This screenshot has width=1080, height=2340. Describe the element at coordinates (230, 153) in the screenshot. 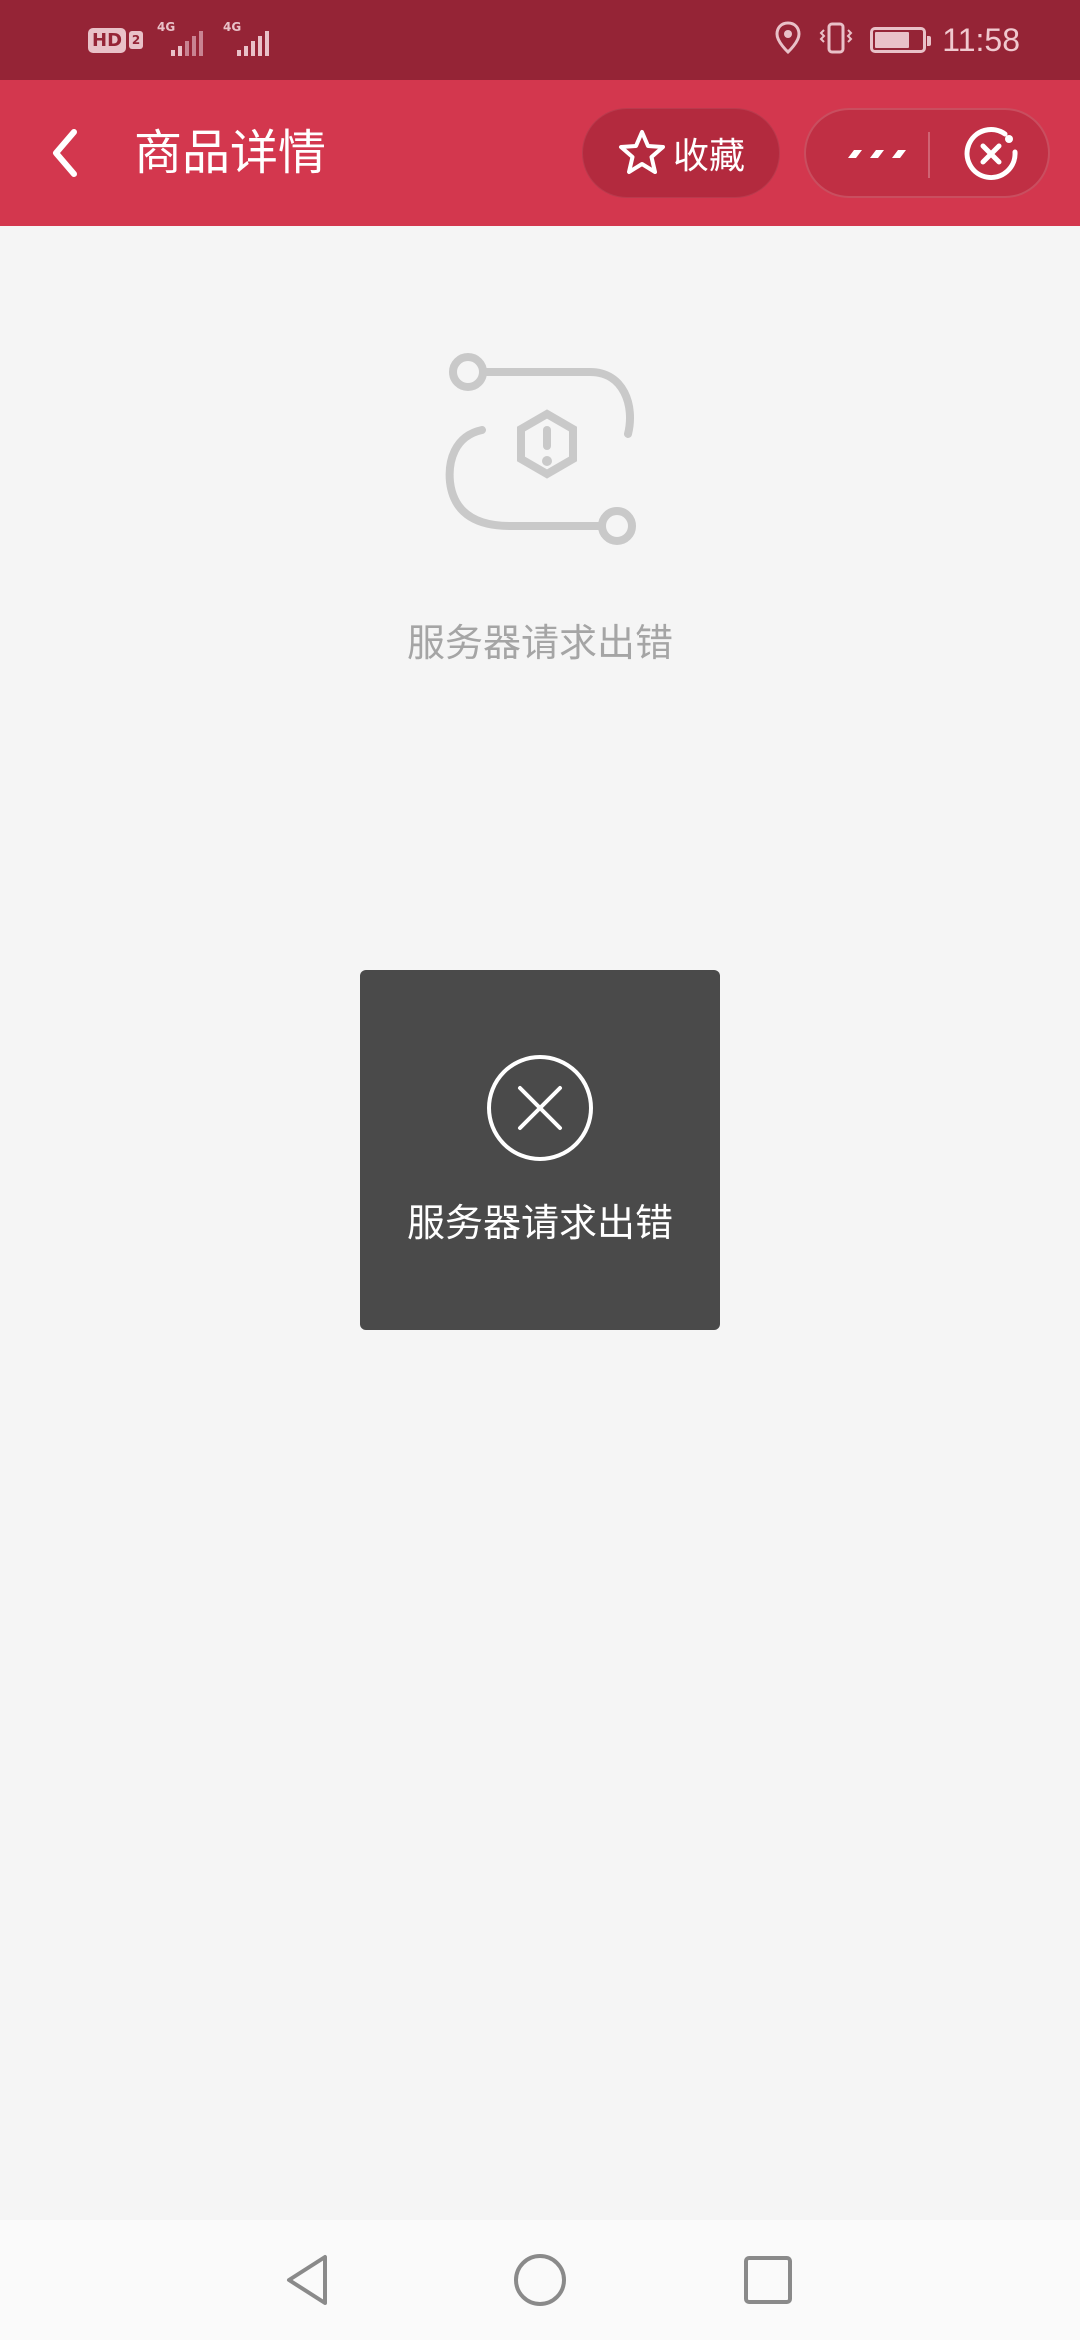

I see `page-title: 商品详情` at that location.